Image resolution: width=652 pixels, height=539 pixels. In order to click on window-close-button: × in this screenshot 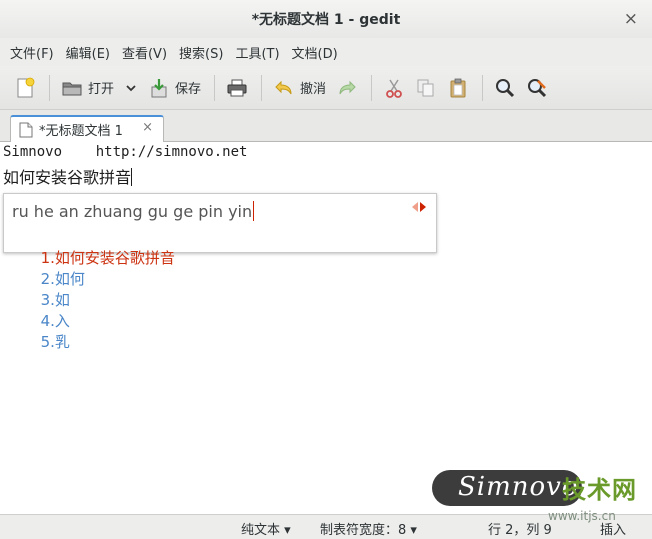, I will do `click(631, 19)`.